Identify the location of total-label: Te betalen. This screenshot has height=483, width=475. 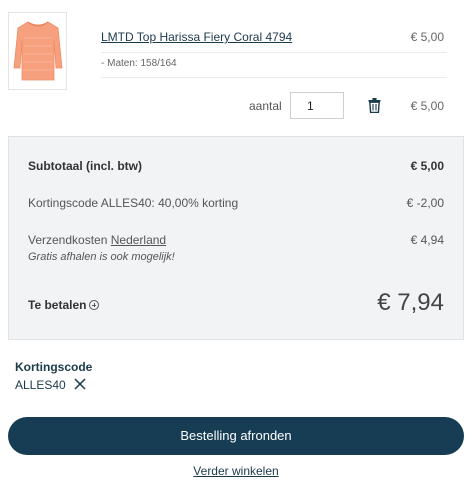
(64, 305).